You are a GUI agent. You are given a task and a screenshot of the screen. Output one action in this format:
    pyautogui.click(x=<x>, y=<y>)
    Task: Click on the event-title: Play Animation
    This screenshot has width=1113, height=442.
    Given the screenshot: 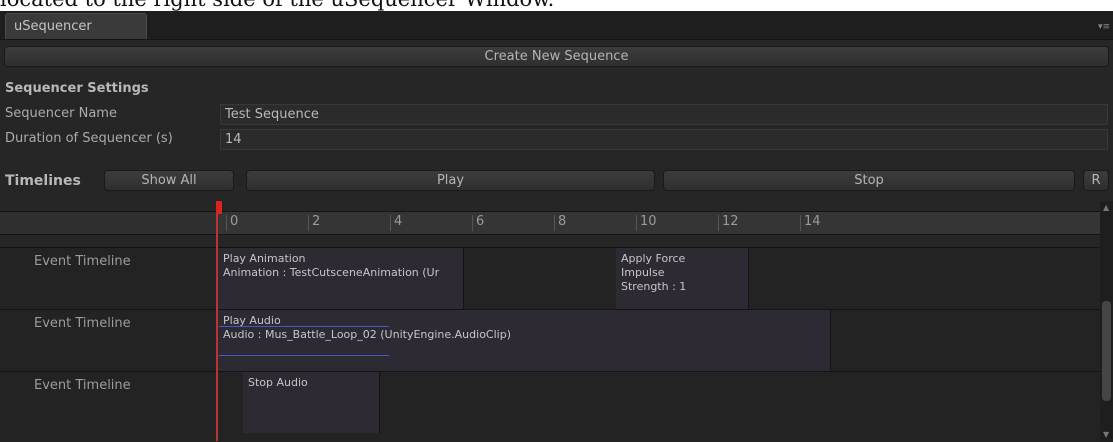 What is the action you would take?
    pyautogui.click(x=264, y=258)
    